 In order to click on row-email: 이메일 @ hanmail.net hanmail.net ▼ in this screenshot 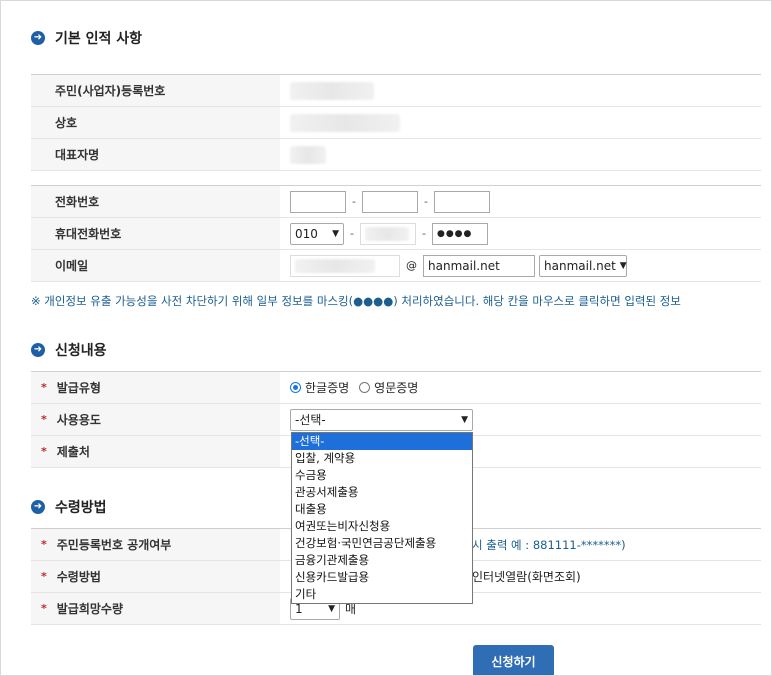, I will do `click(396, 266)`.